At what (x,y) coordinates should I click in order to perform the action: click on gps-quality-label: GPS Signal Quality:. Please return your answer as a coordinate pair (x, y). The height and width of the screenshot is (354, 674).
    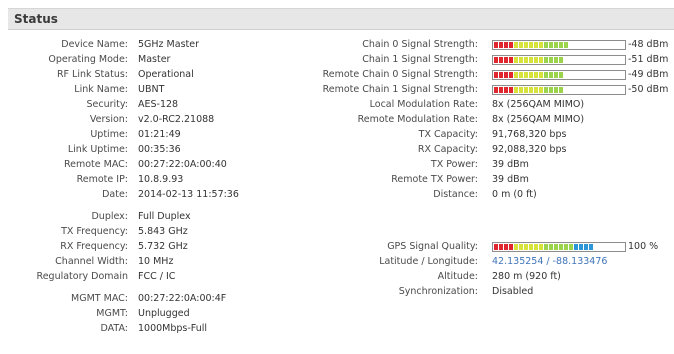
    Looking at the image, I should click on (432, 246).